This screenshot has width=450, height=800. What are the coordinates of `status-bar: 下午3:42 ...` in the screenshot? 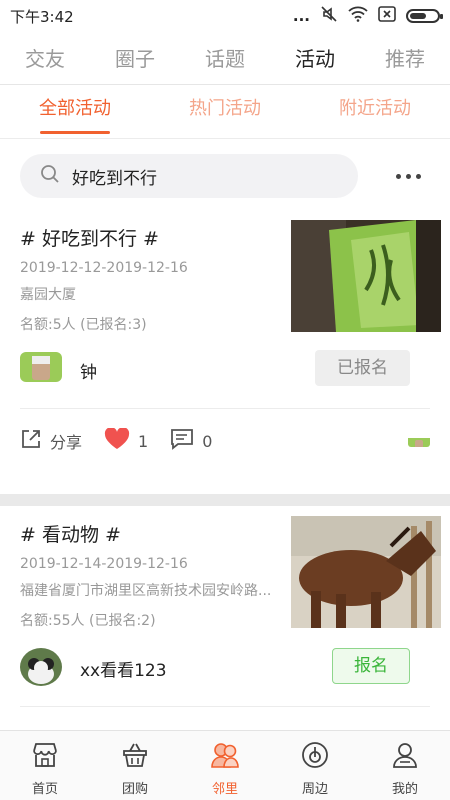 It's located at (225, 16).